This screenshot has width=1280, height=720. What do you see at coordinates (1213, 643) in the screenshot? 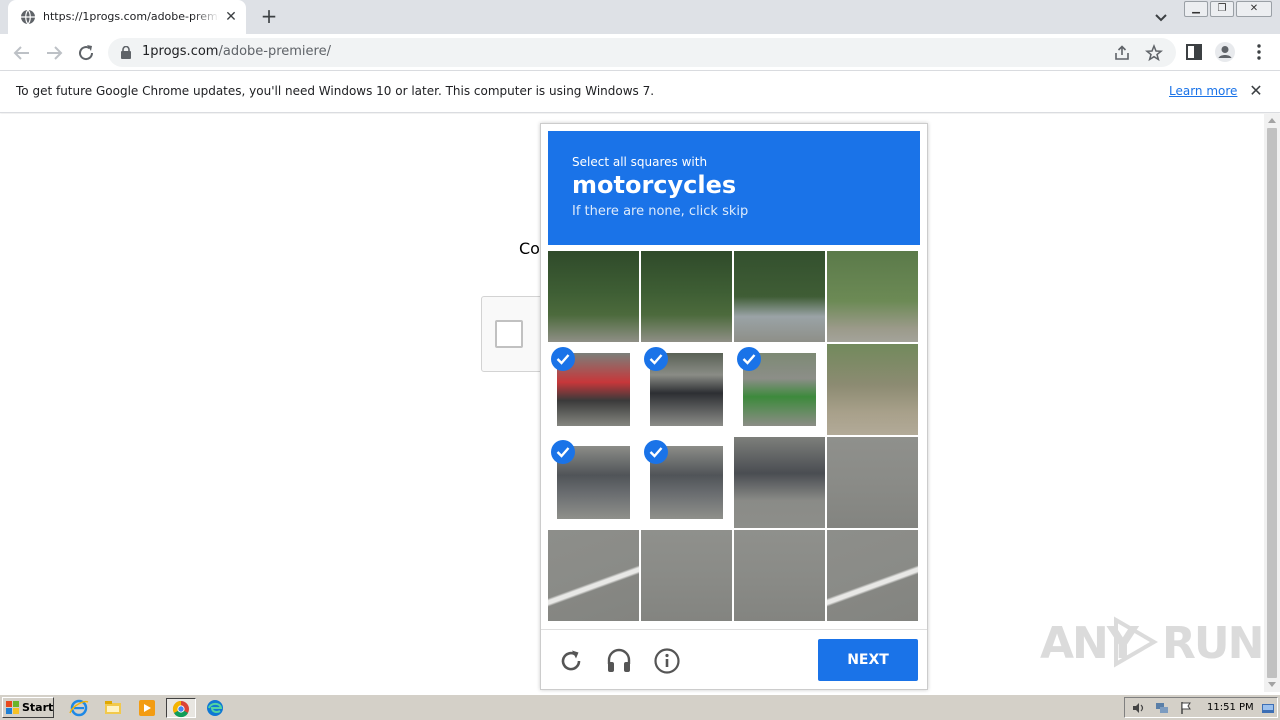
I see `watermark-right-text: RUN` at bounding box center [1213, 643].